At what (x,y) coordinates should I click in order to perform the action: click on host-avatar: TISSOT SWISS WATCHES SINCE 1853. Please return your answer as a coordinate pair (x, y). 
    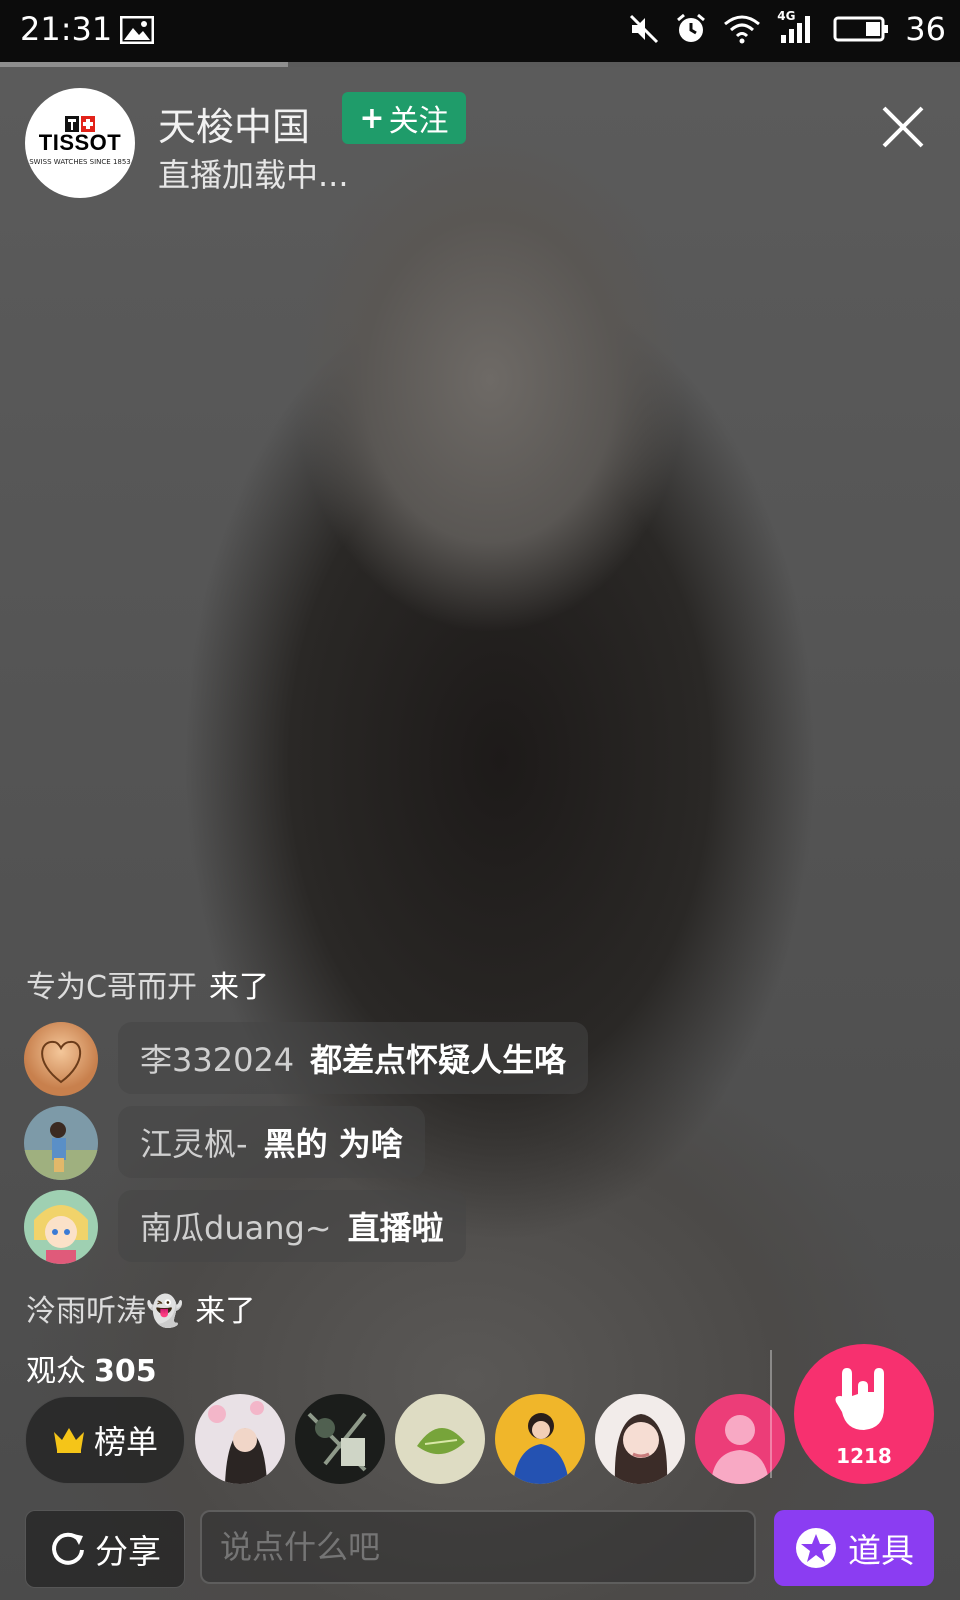
    Looking at the image, I should click on (80, 143).